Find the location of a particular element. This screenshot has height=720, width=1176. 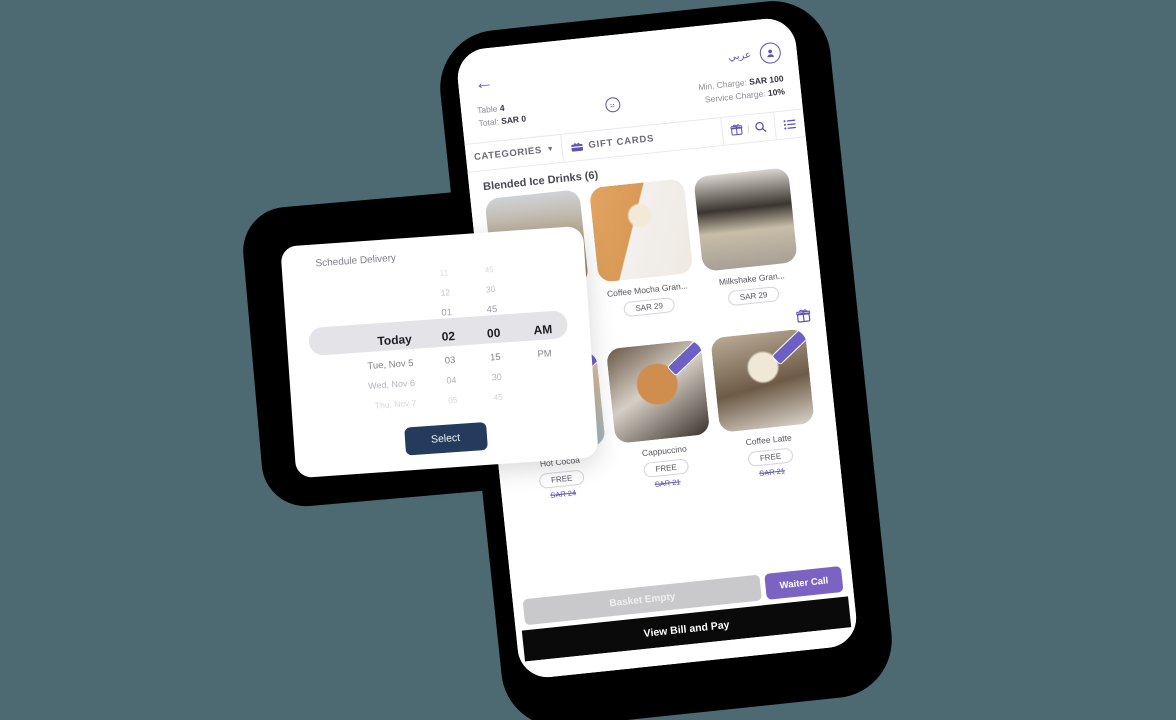

picker-hour: 05 is located at coordinates (452, 400).